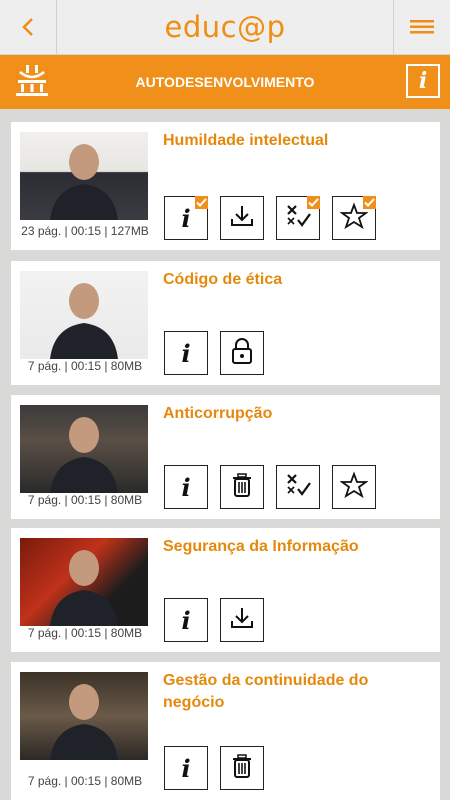 The image size is (450, 800). What do you see at coordinates (32, 80) in the screenshot?
I see `institution-icon` at bounding box center [32, 80].